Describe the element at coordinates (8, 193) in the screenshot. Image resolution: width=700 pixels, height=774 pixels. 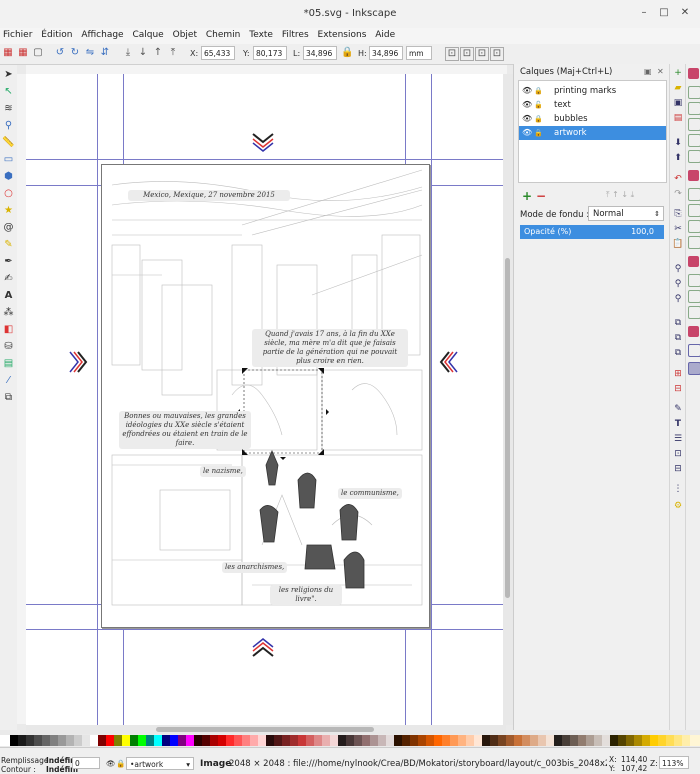
I see `ellipse-tool-icon: ○` at that location.